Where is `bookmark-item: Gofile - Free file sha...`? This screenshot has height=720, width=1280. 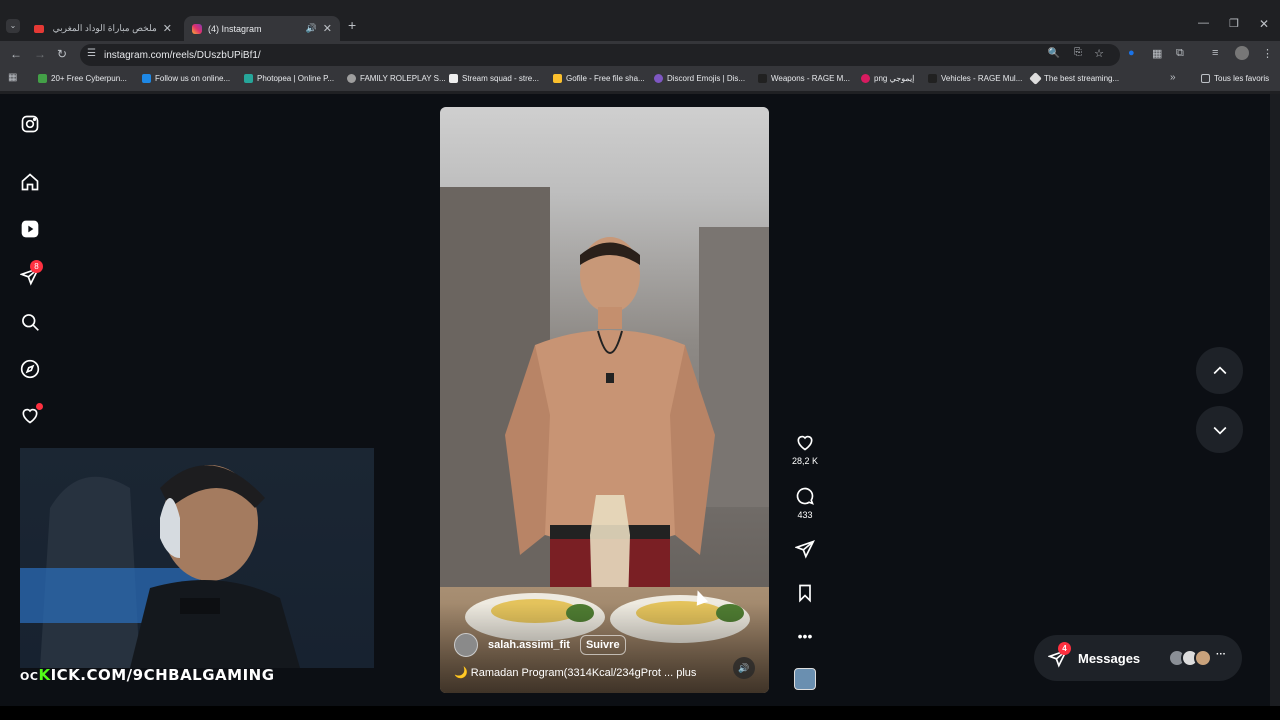 bookmark-item: Gofile - Free file sha... is located at coordinates (599, 78).